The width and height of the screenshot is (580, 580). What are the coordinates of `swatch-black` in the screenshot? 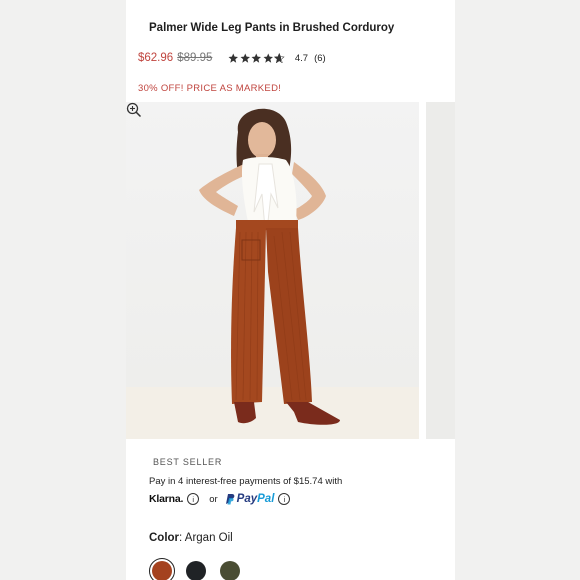 It's located at (196, 569).